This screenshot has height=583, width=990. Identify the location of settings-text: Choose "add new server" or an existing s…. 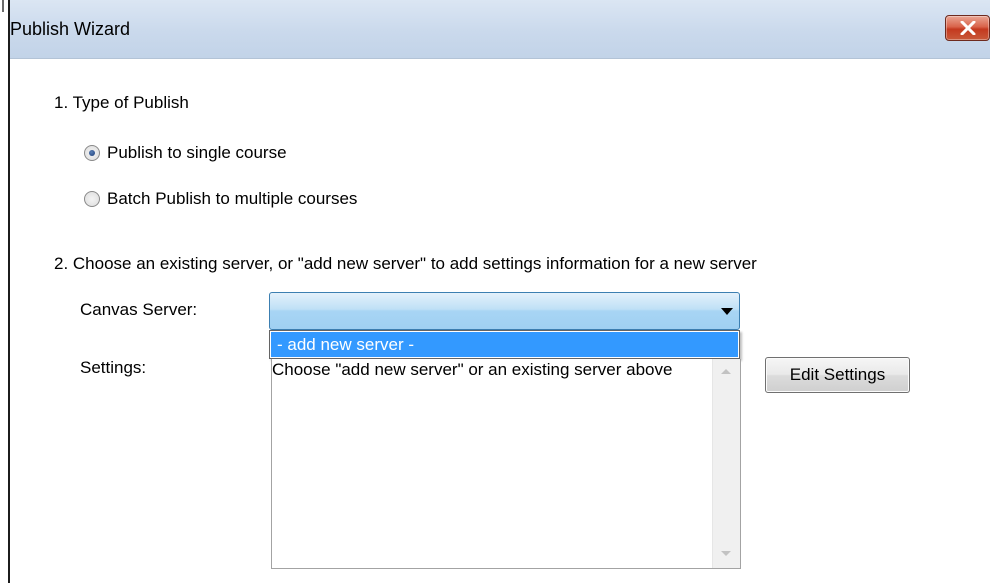
(472, 369).